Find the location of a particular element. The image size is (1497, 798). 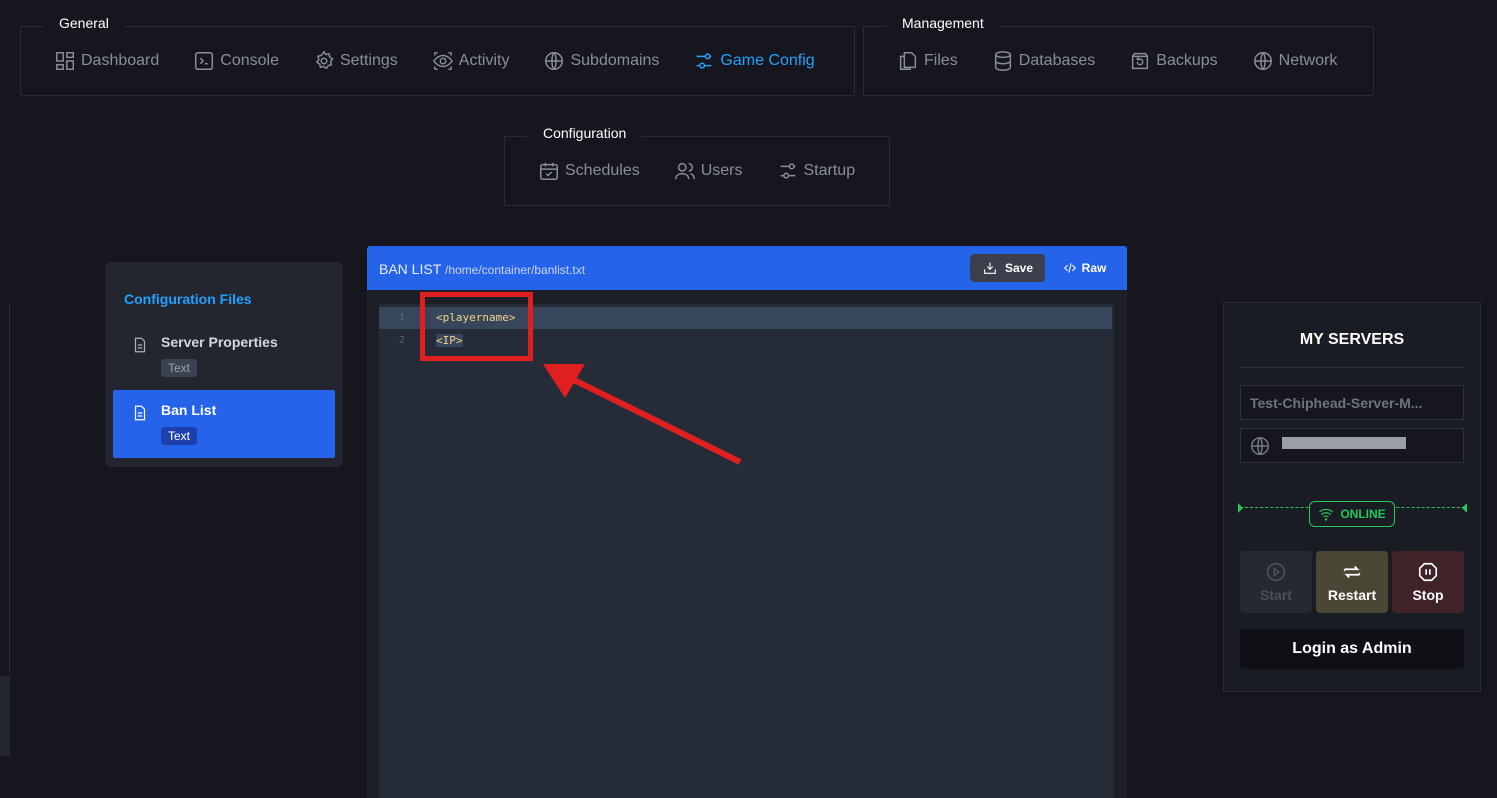

nav-game-config: Game Config is located at coordinates (754, 61).